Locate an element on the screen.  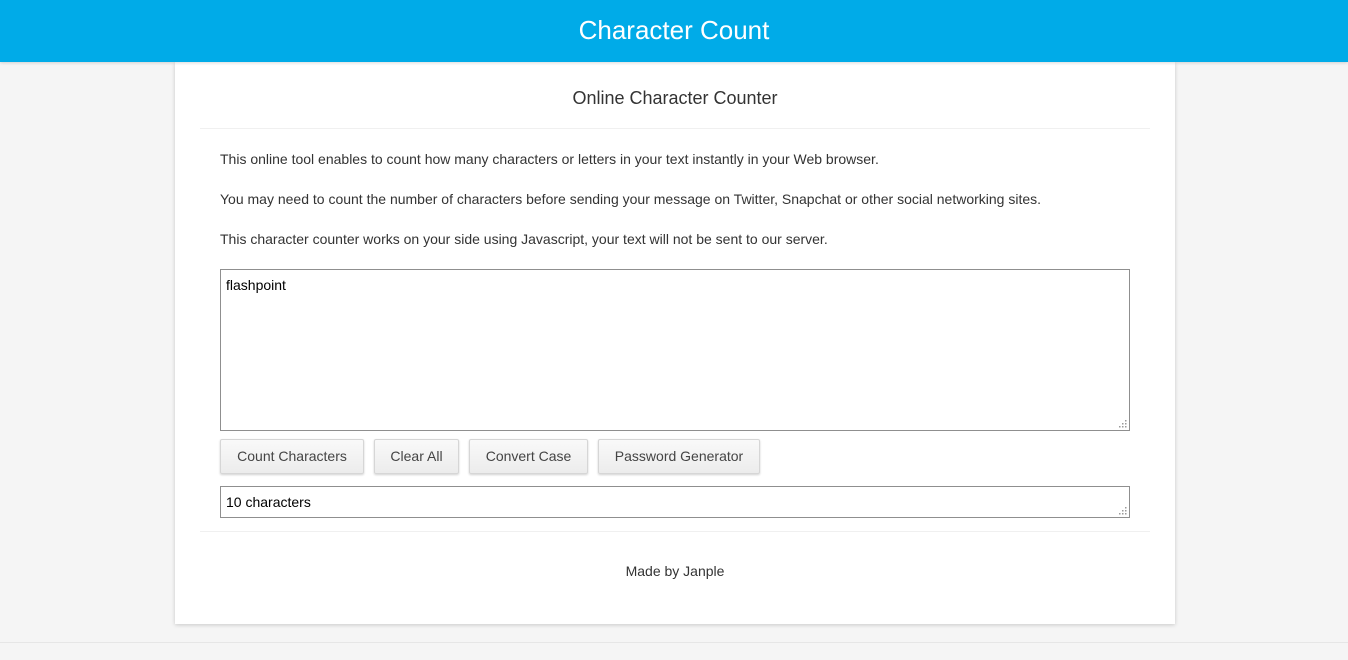
page-bottom-divider is located at coordinates (674, 642).